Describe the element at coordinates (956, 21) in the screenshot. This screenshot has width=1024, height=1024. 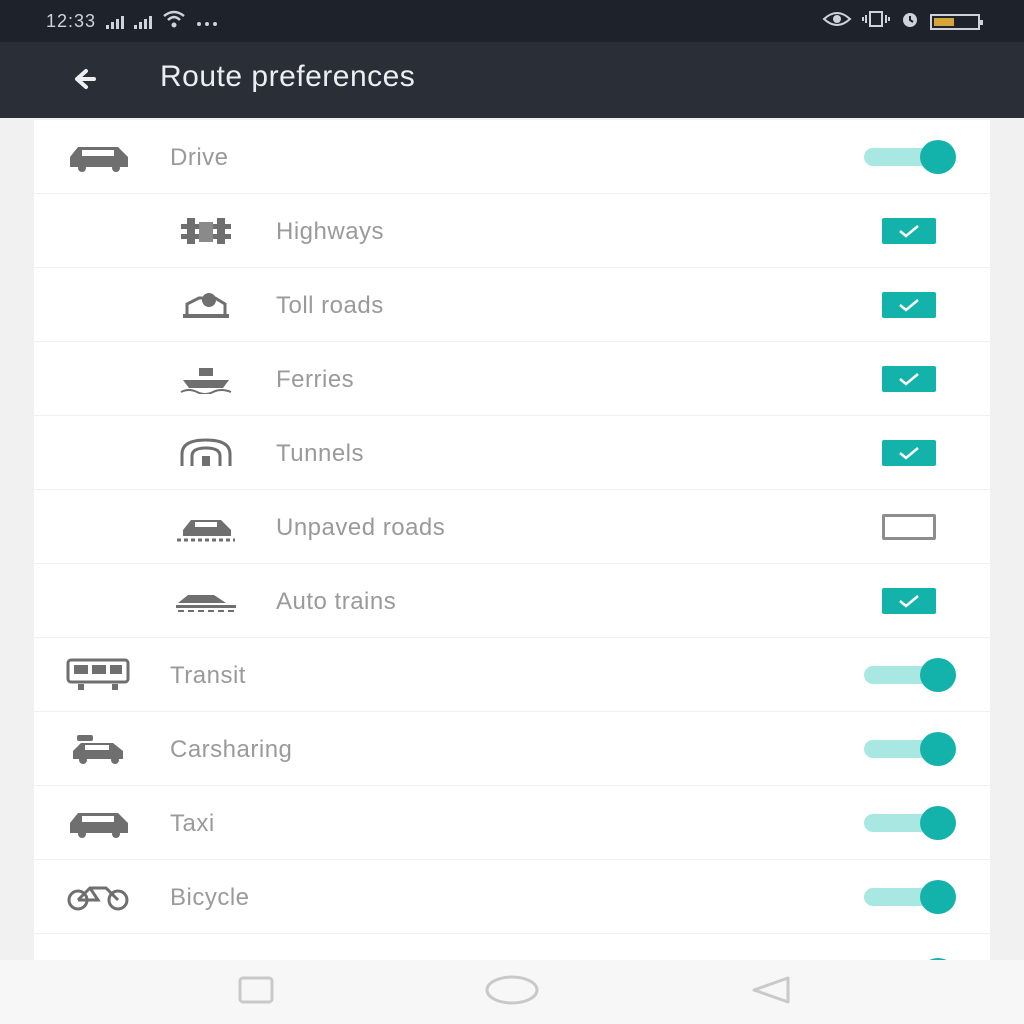
I see `battery-icon` at that location.